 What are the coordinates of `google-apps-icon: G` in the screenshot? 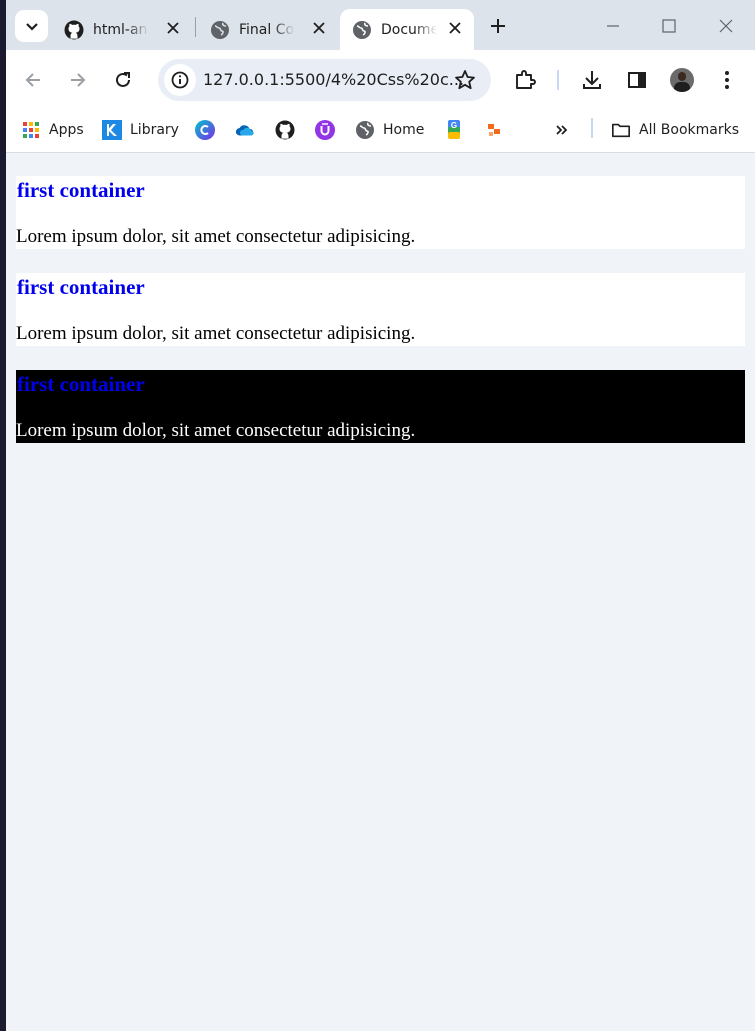 It's located at (454, 130).